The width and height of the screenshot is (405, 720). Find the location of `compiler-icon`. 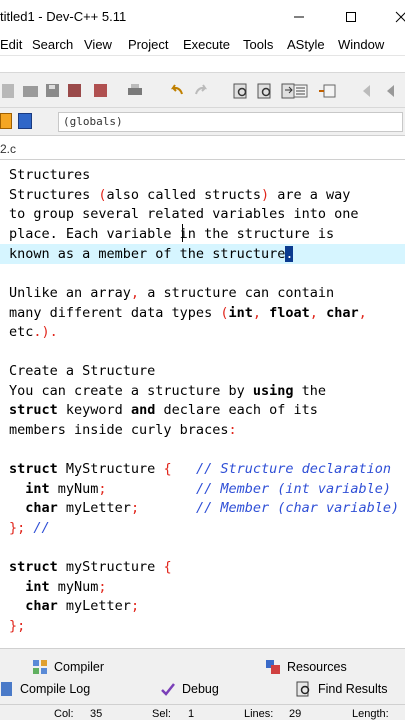

compiler-icon is located at coordinates (40, 667).